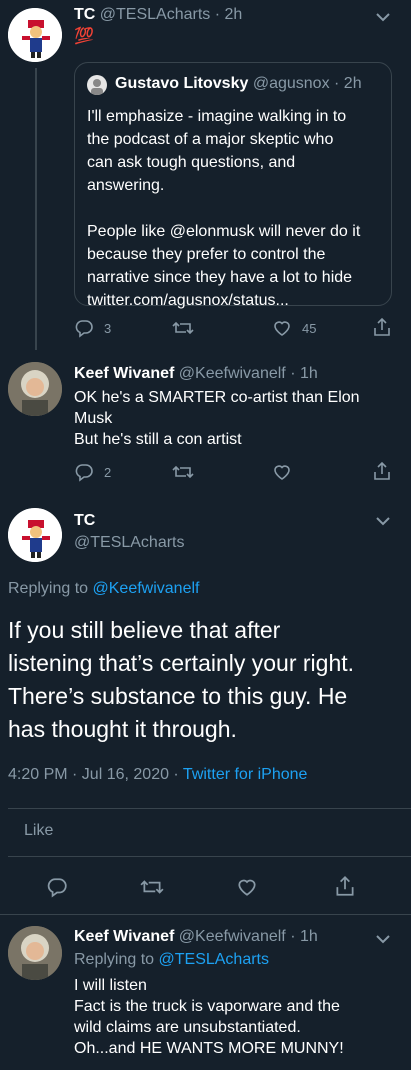 This screenshot has height=1070, width=411. Describe the element at coordinates (93, 774) in the screenshot. I see `timestamp: 4:20 PM · Jul 16, 2020 ·` at that location.